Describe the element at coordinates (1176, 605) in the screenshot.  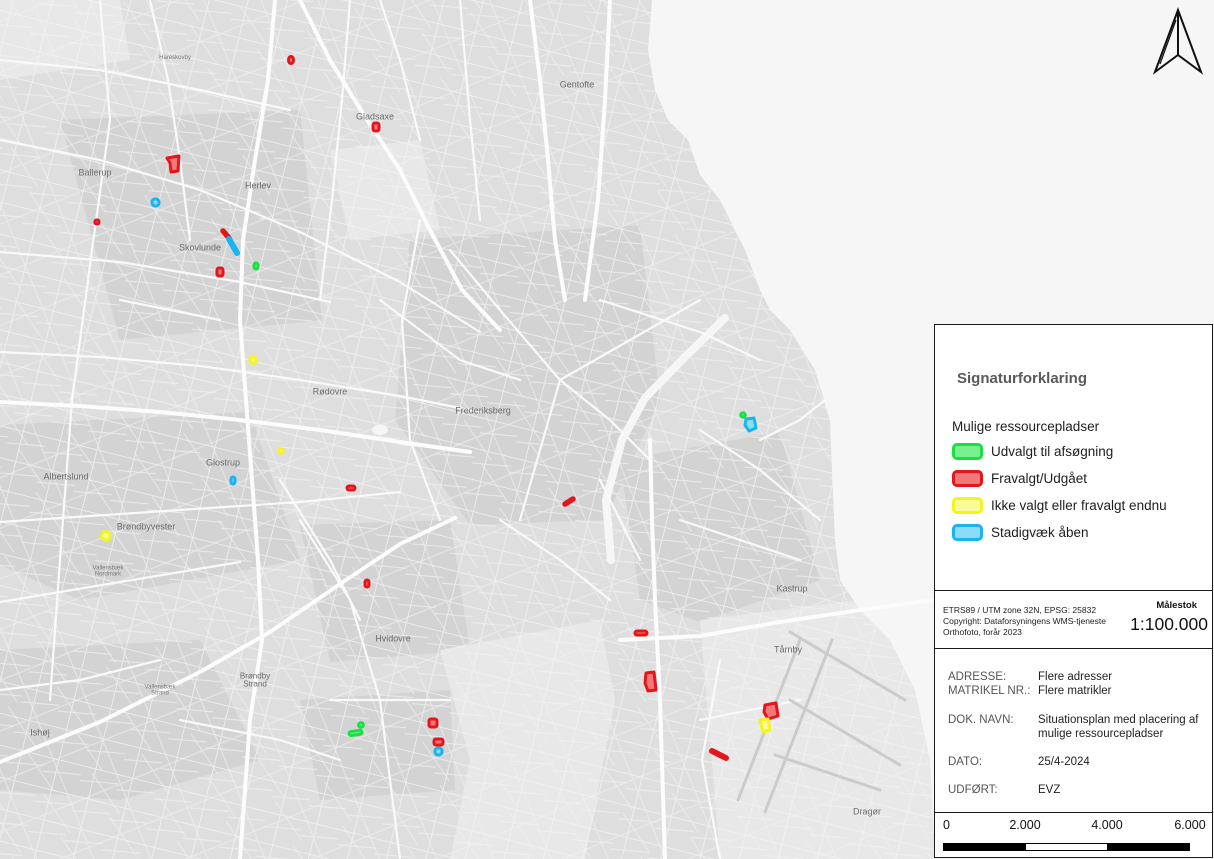
I see `scale-label: Målestok` at that location.